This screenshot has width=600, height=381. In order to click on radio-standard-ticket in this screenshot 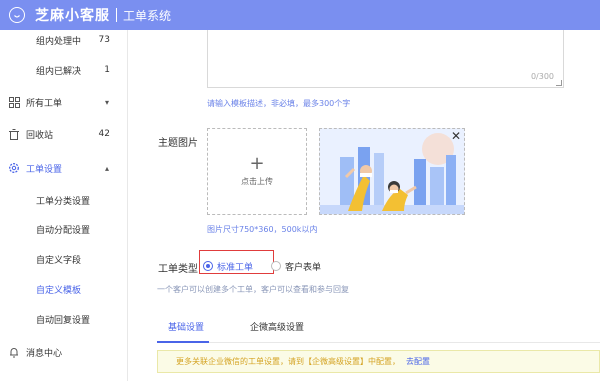, I will do `click(208, 266)`.